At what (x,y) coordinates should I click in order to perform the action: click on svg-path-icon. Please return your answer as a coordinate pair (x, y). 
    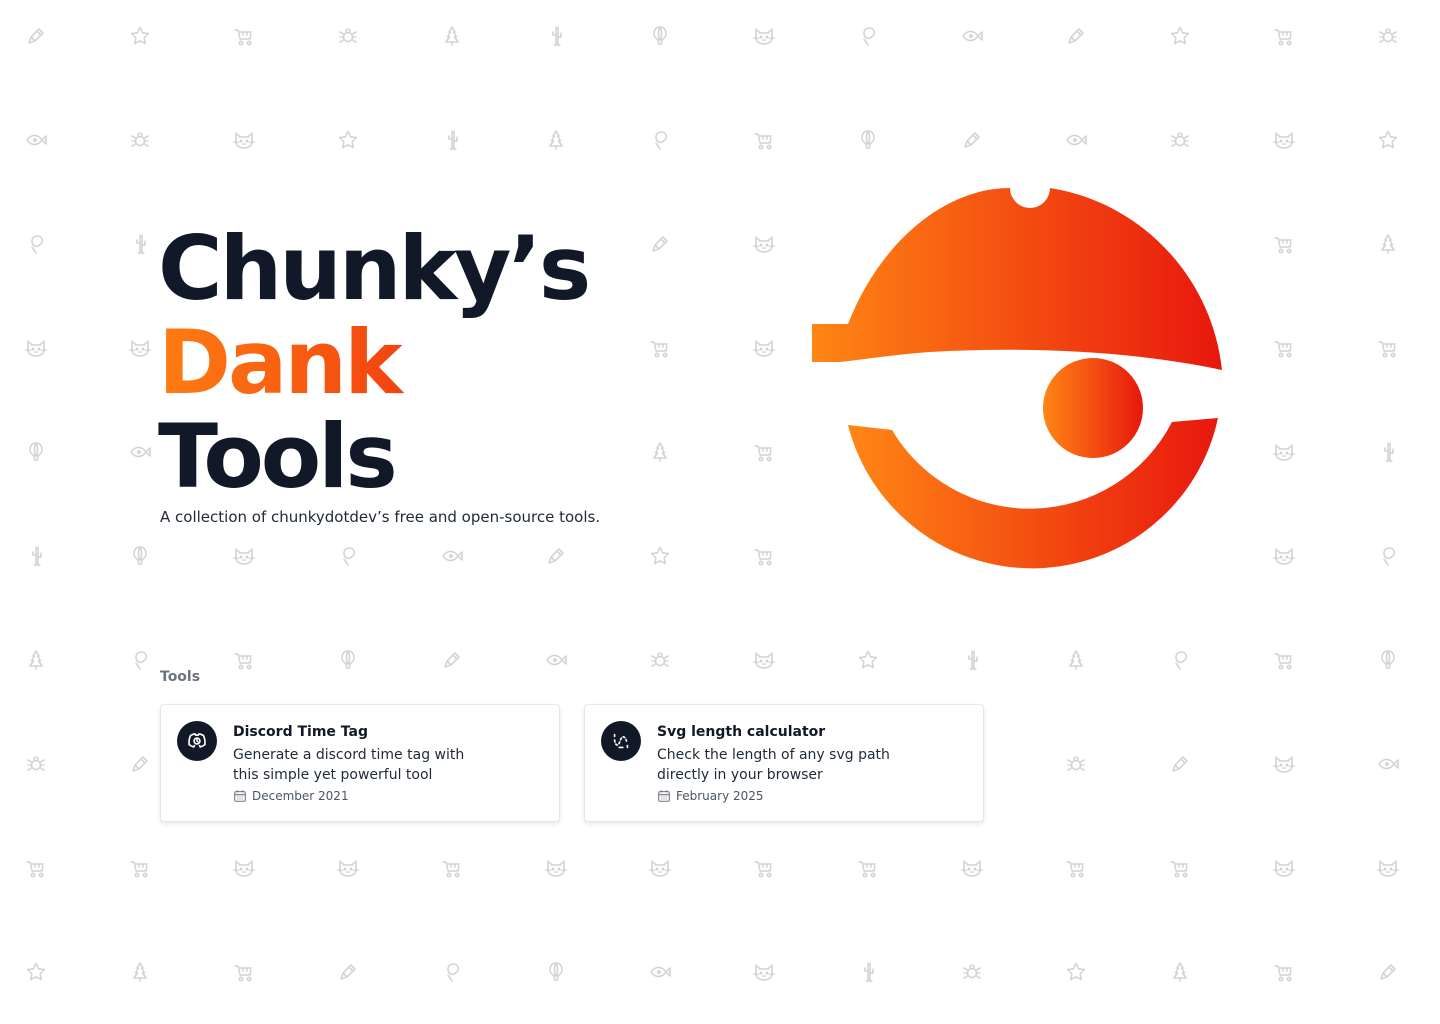
    Looking at the image, I should click on (621, 741).